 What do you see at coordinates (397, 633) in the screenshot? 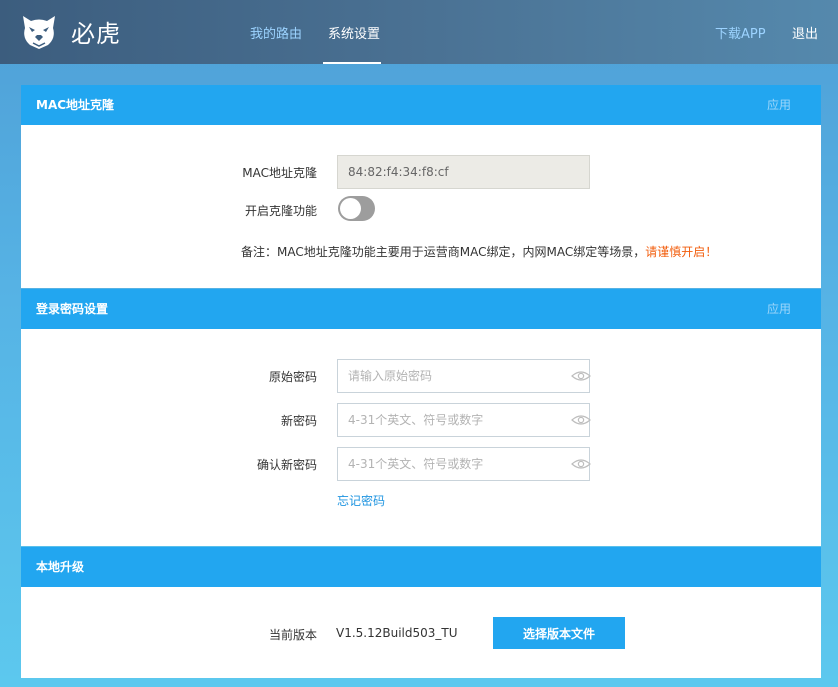
I see `current-version-value: V1.5.12Build503_TU` at bounding box center [397, 633].